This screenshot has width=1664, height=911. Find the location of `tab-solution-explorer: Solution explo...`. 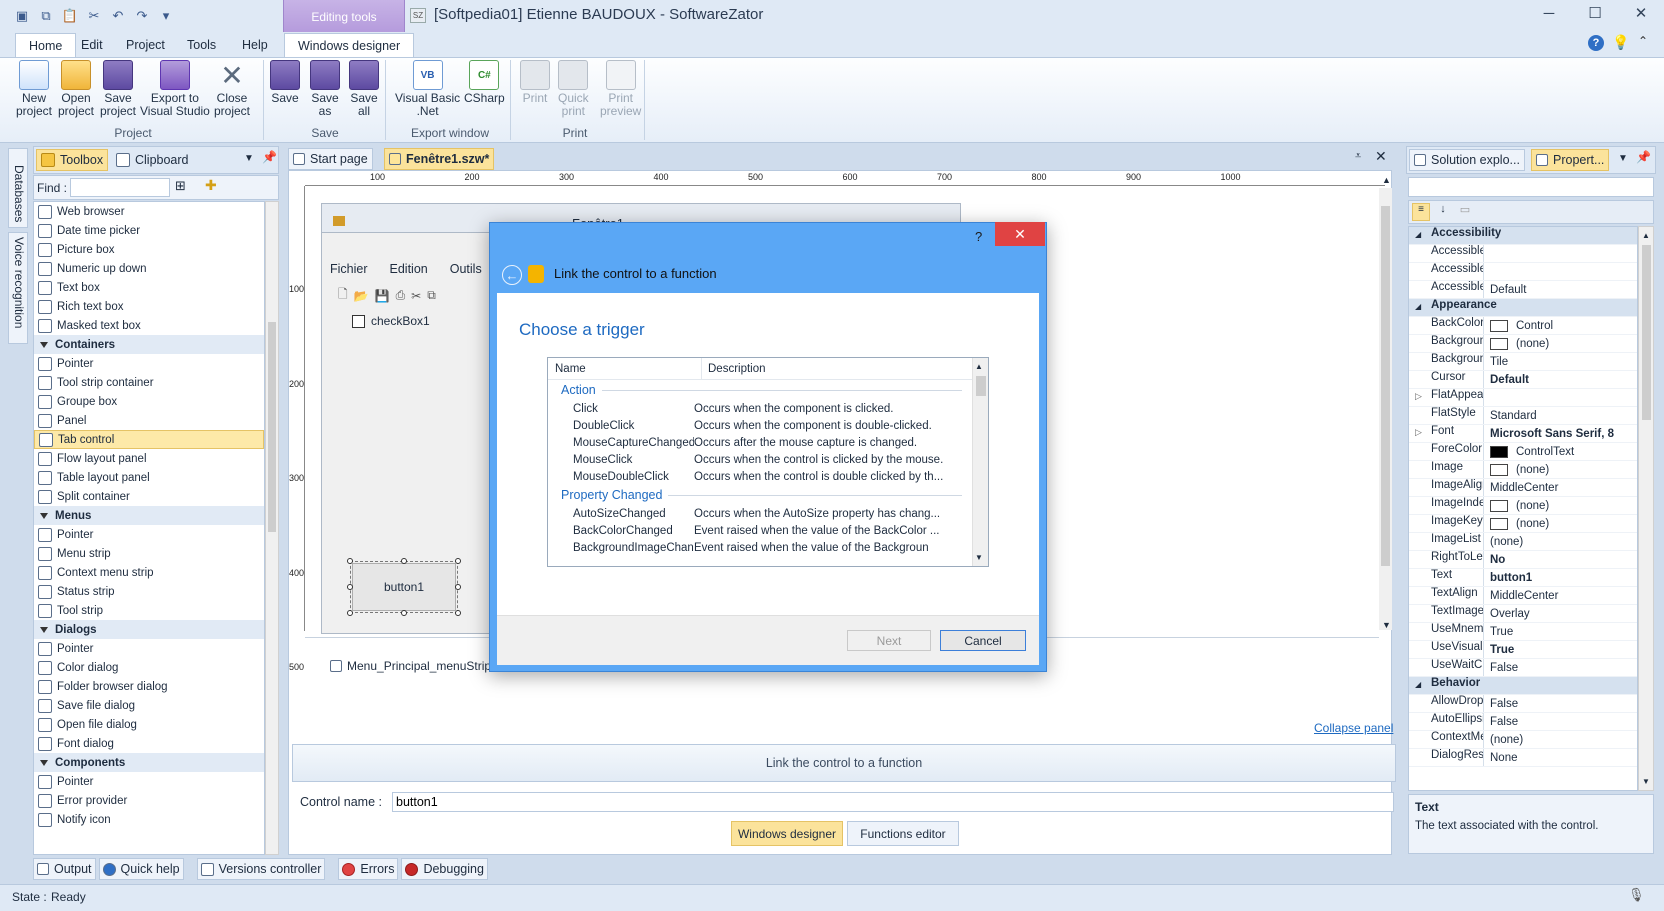

tab-solution-explorer: Solution explo... is located at coordinates (1467, 160).